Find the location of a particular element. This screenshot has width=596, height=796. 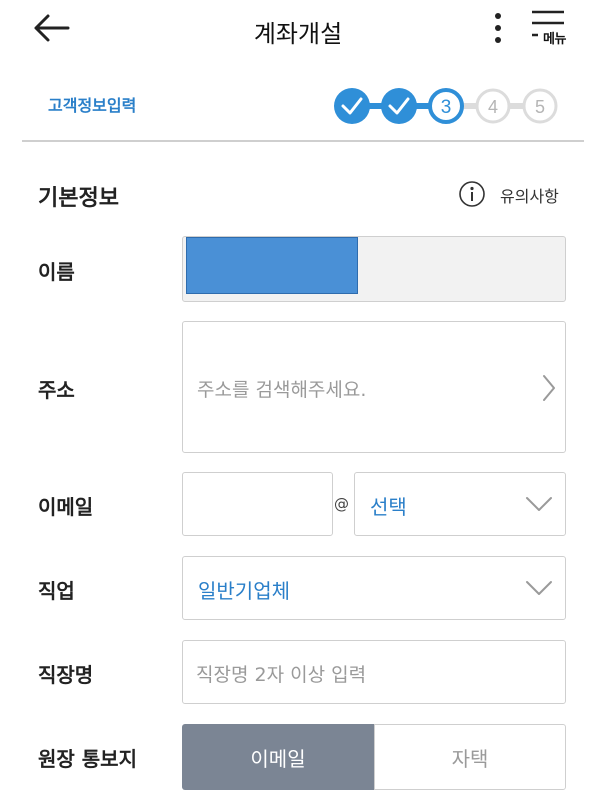

email-label: 이메일 is located at coordinates (66, 507).